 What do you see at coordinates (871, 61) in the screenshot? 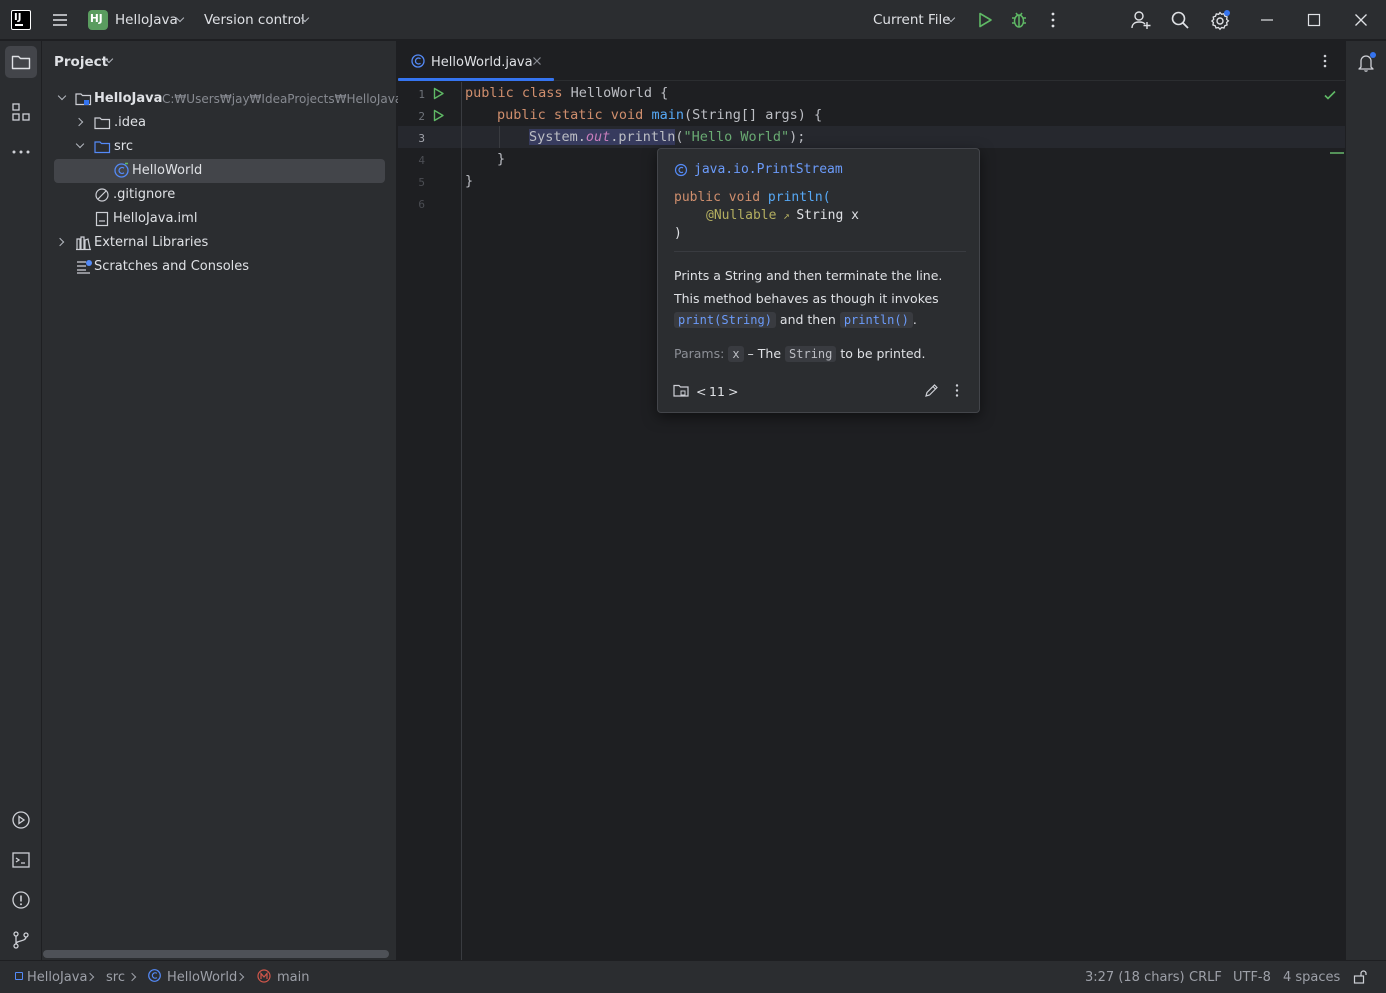
I see `editor-tab-bar: HelloWorld.java` at bounding box center [871, 61].